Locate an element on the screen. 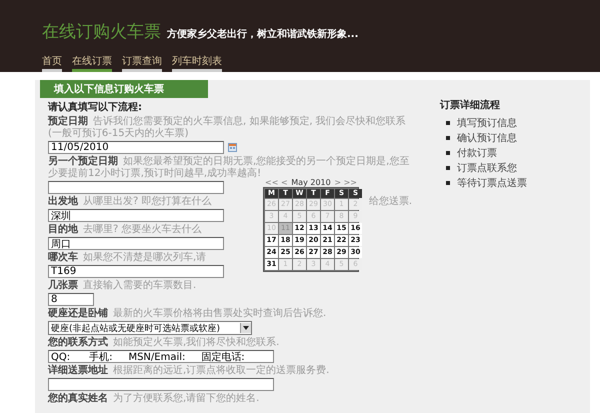  text-field: QQ: 手机: MSN/Email: 固定电话: is located at coordinates (161, 356).